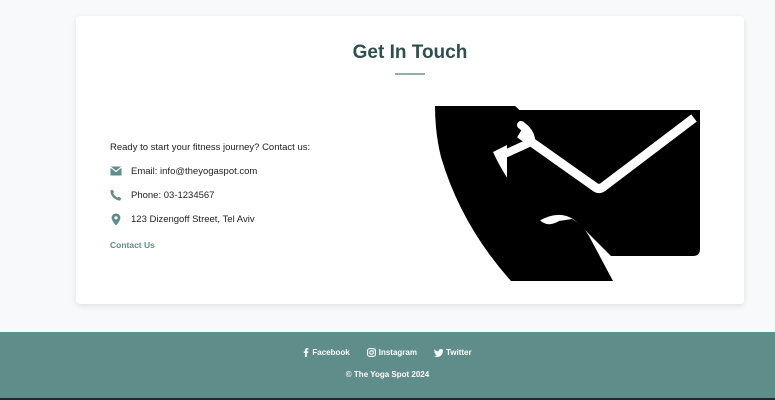 The height and width of the screenshot is (400, 775). I want to click on instagram-icon, so click(371, 352).